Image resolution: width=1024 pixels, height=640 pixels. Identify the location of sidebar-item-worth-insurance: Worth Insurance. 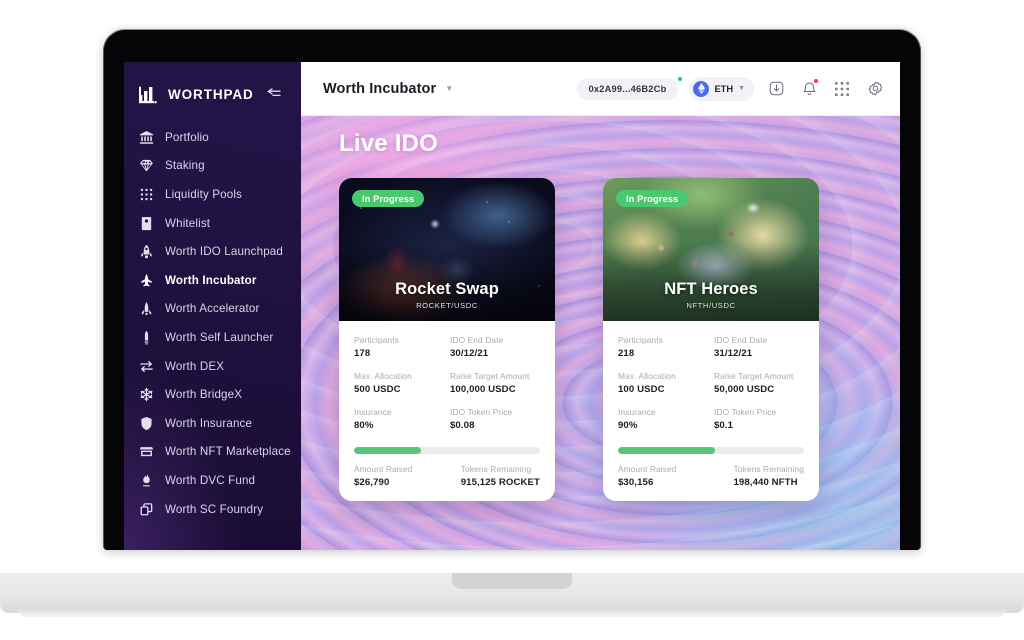
(212, 423).